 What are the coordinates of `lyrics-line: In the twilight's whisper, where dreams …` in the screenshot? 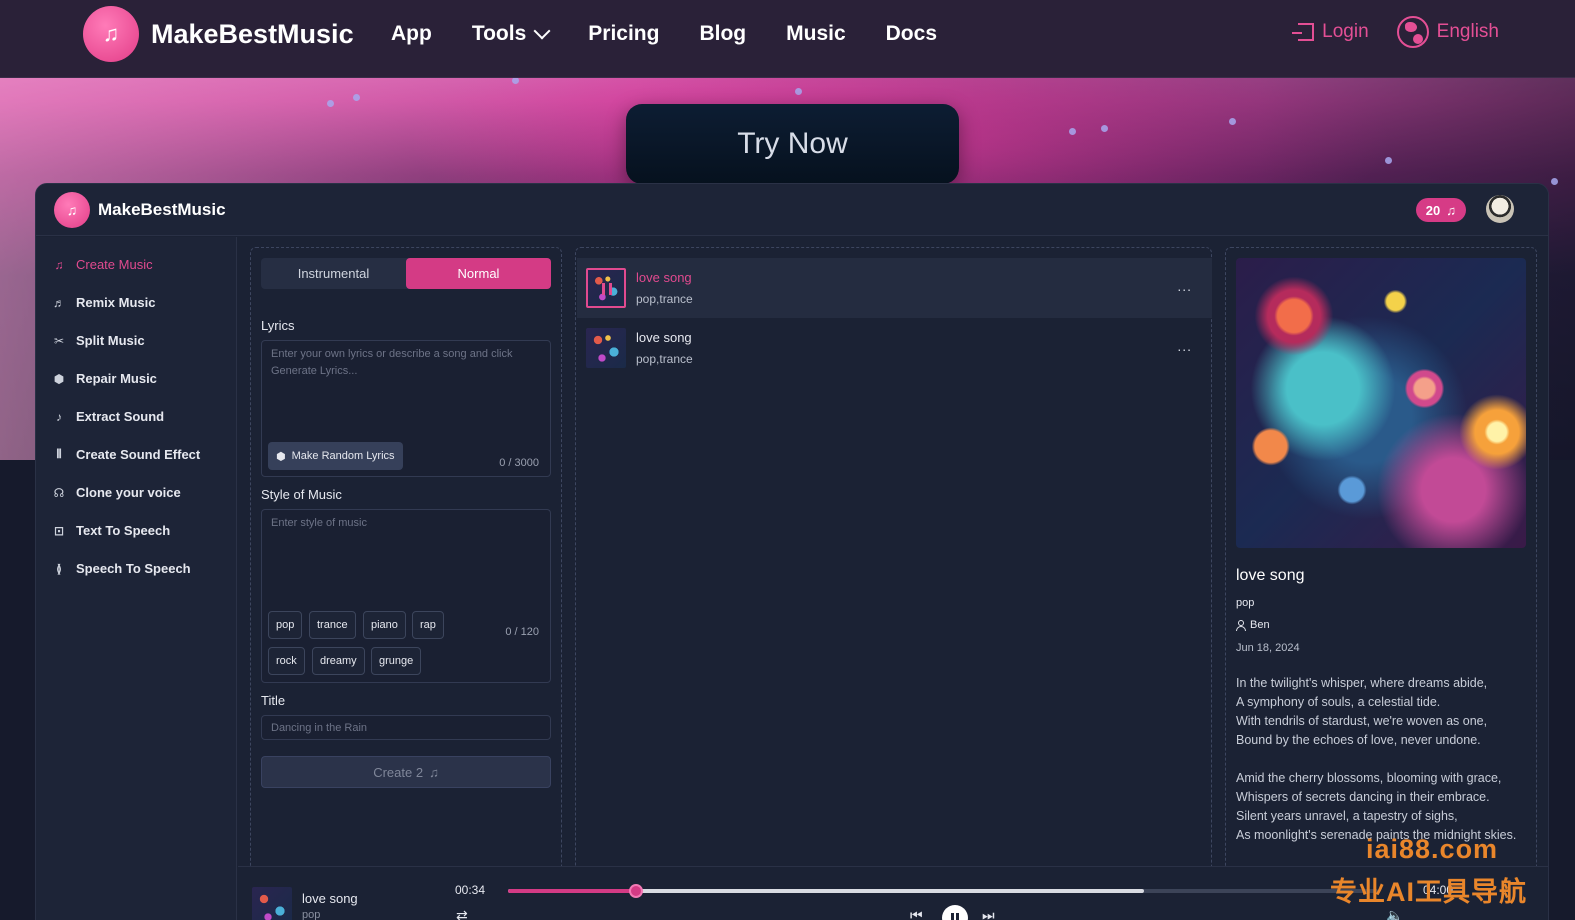 It's located at (1362, 683).